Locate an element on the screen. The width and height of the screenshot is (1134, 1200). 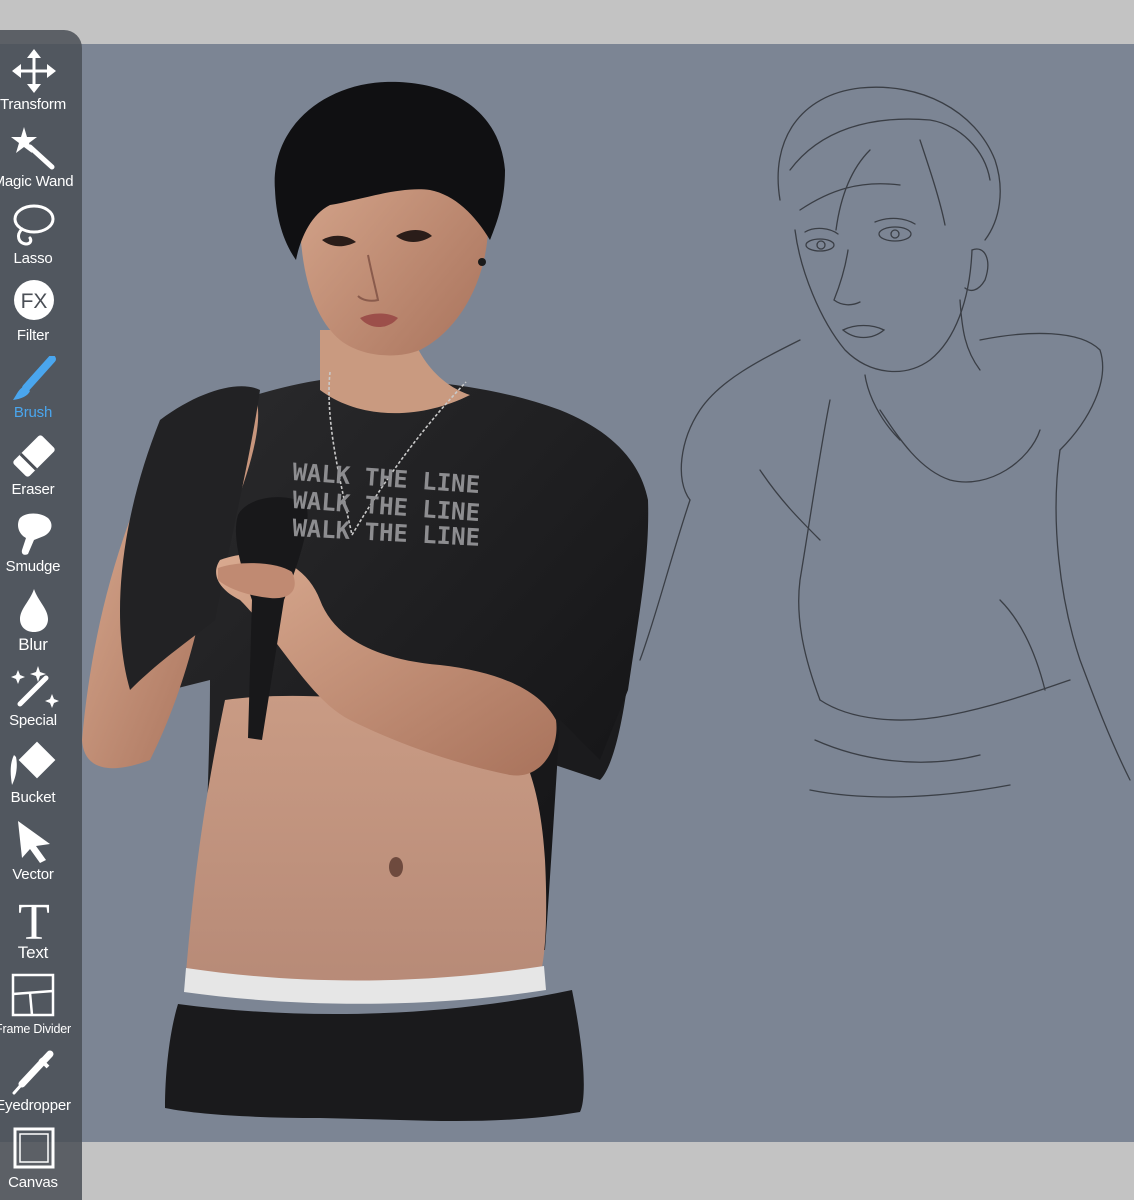
tool-eyedropper: Eyedropper is located at coordinates (41, 1087).